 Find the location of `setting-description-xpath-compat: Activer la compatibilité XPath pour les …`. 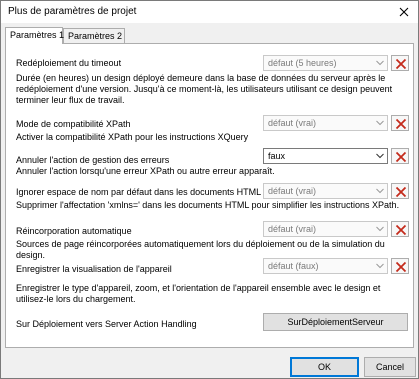

setting-description-xpath-compat: Activer la compatibilité XPath pour les … is located at coordinates (132, 137).